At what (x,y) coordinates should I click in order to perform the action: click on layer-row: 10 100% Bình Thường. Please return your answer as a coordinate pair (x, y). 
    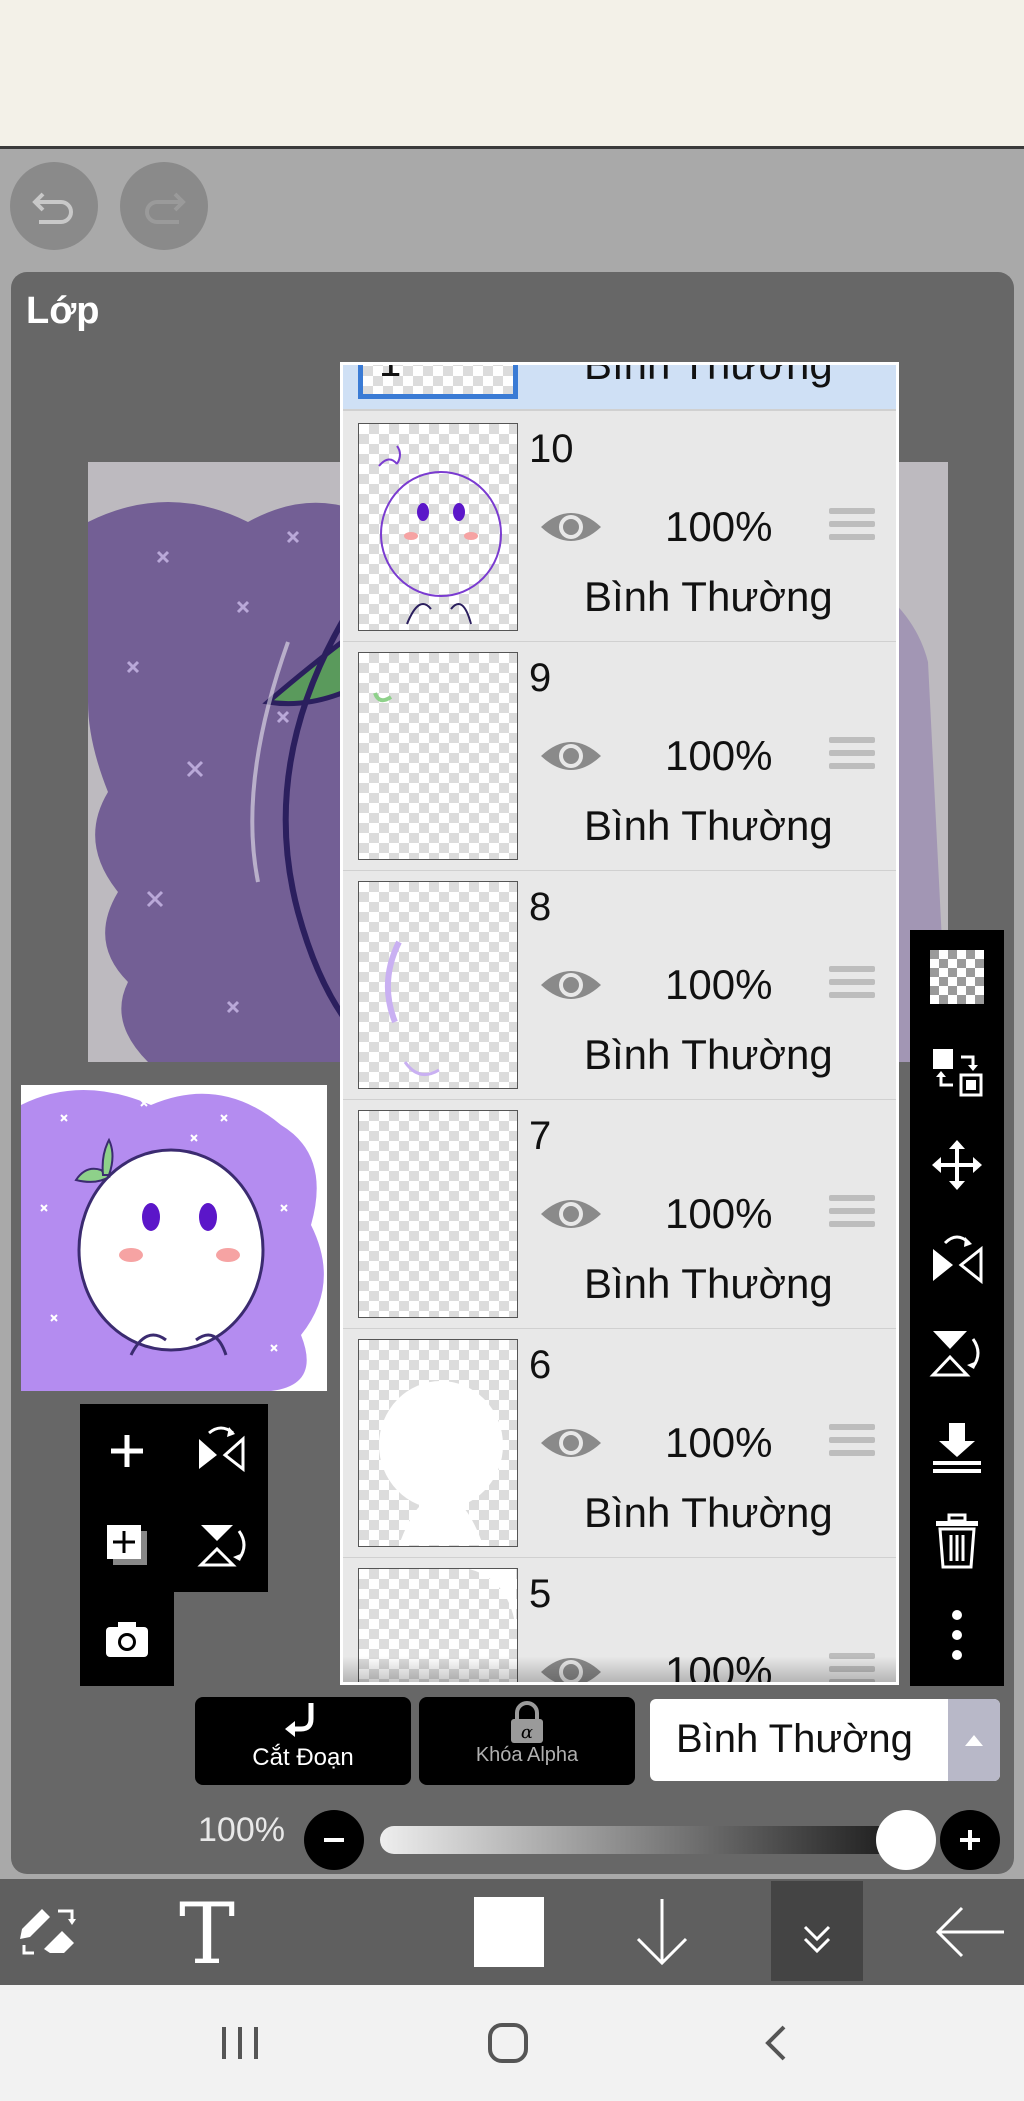
    Looking at the image, I should click on (619, 528).